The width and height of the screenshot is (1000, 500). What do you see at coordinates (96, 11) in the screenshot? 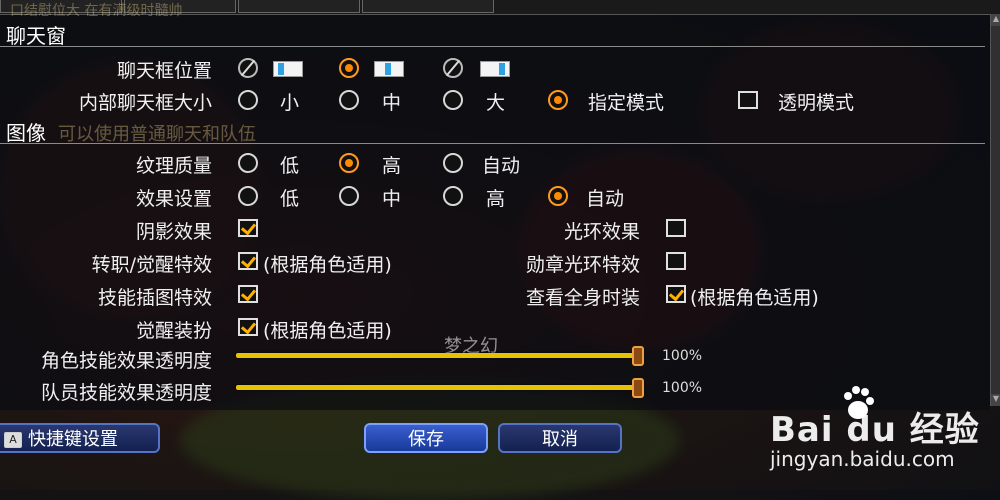
I see `ghost-banner-text: 口结慰位大 在有满级时髓帅` at bounding box center [96, 11].